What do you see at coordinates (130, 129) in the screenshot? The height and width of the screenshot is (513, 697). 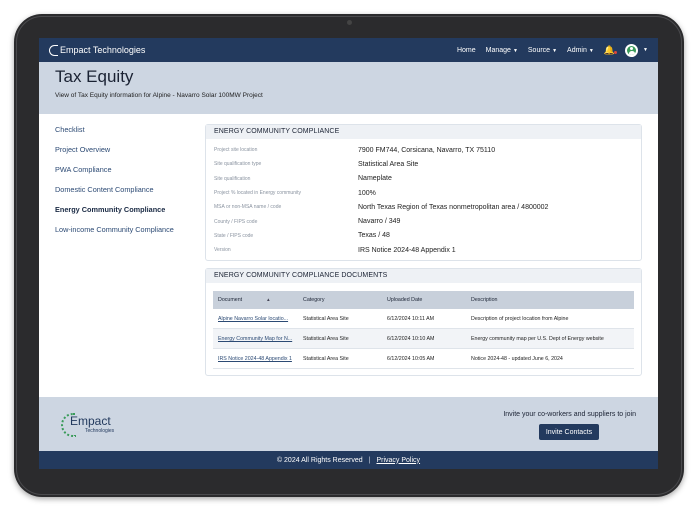 I see `sidebar-item-checklist: Checklist` at bounding box center [130, 129].